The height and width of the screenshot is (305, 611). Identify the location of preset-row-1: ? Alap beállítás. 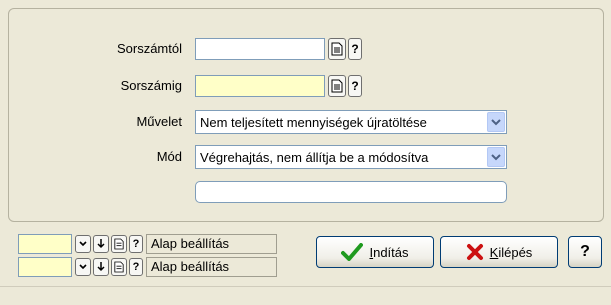
(158, 245).